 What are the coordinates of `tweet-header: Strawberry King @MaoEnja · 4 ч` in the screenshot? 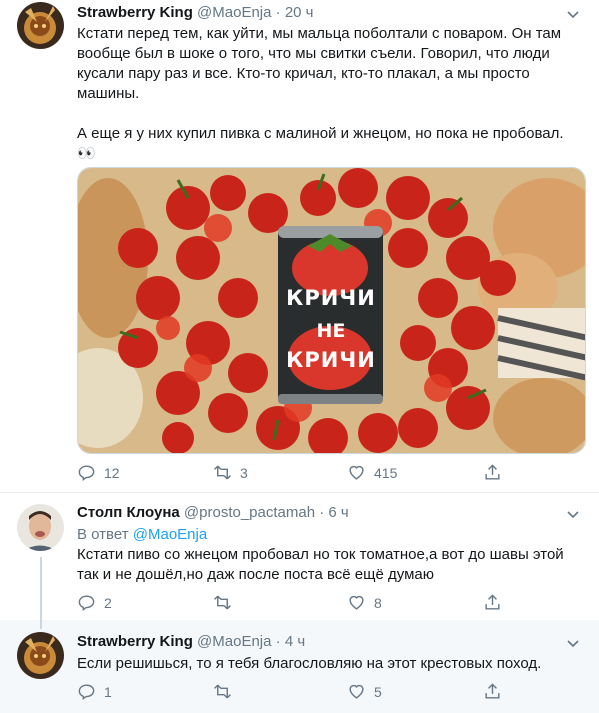 It's located at (191, 641).